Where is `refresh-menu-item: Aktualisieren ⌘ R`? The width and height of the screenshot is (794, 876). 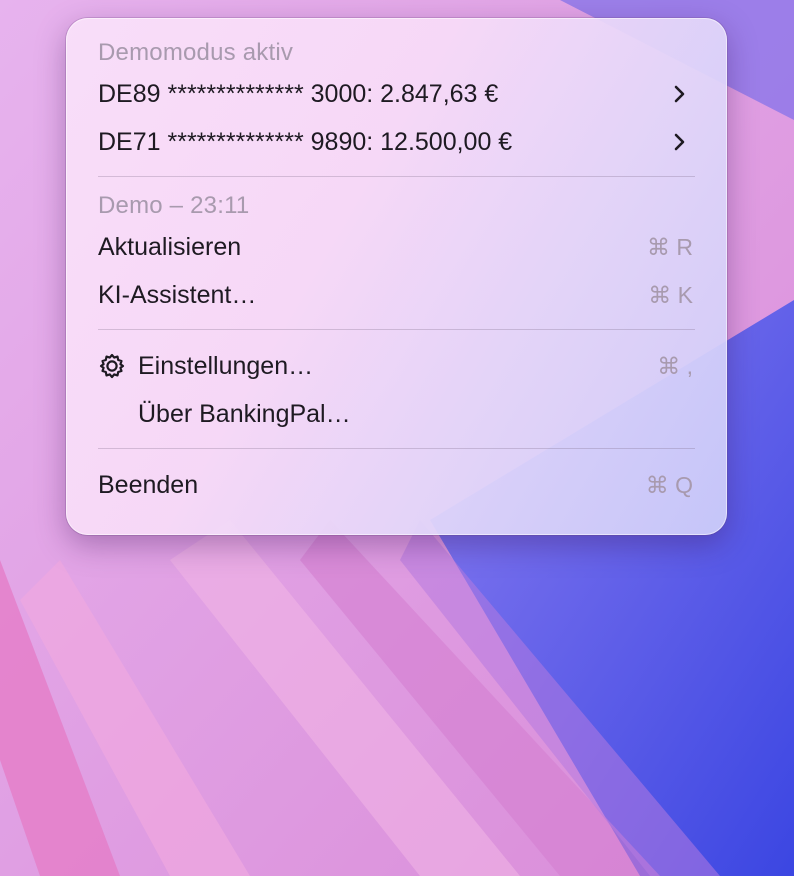
refresh-menu-item: Aktualisieren ⌘ R is located at coordinates (396, 247).